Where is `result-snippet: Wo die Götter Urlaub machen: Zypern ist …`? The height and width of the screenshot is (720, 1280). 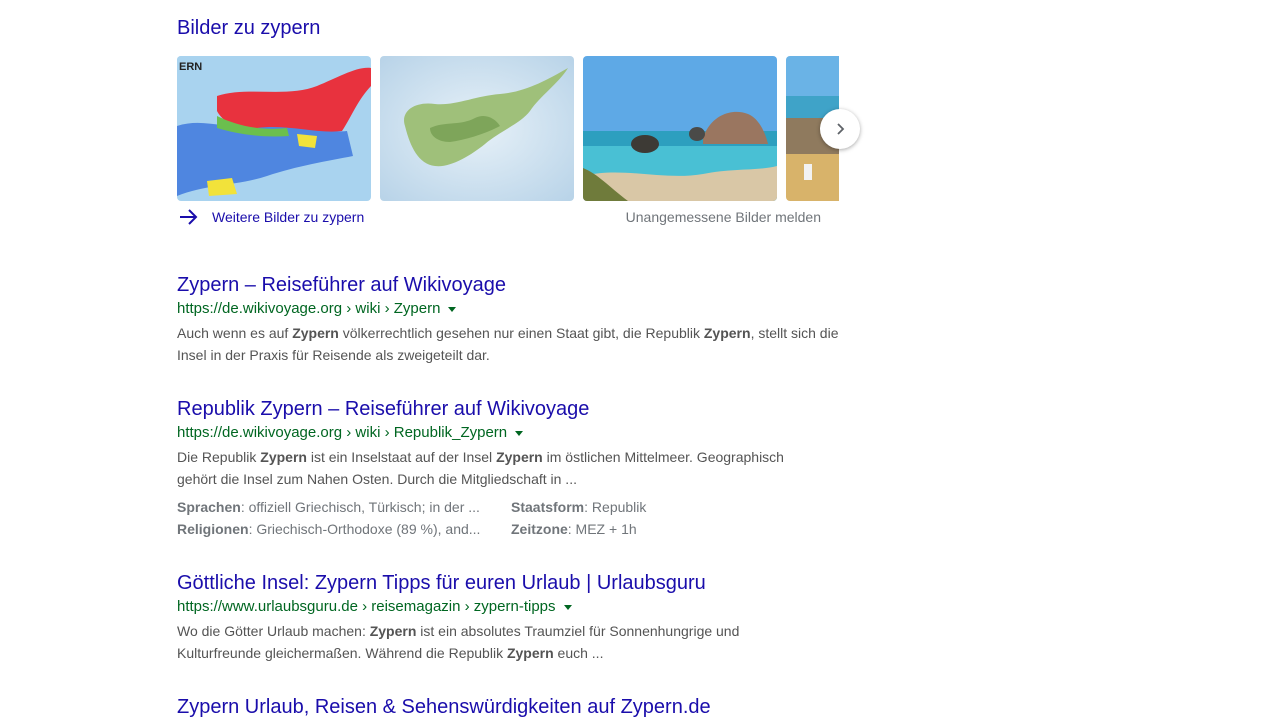
result-snippet: Wo die Götter Urlaub machen: Zypern ist … is located at coordinates (458, 642).